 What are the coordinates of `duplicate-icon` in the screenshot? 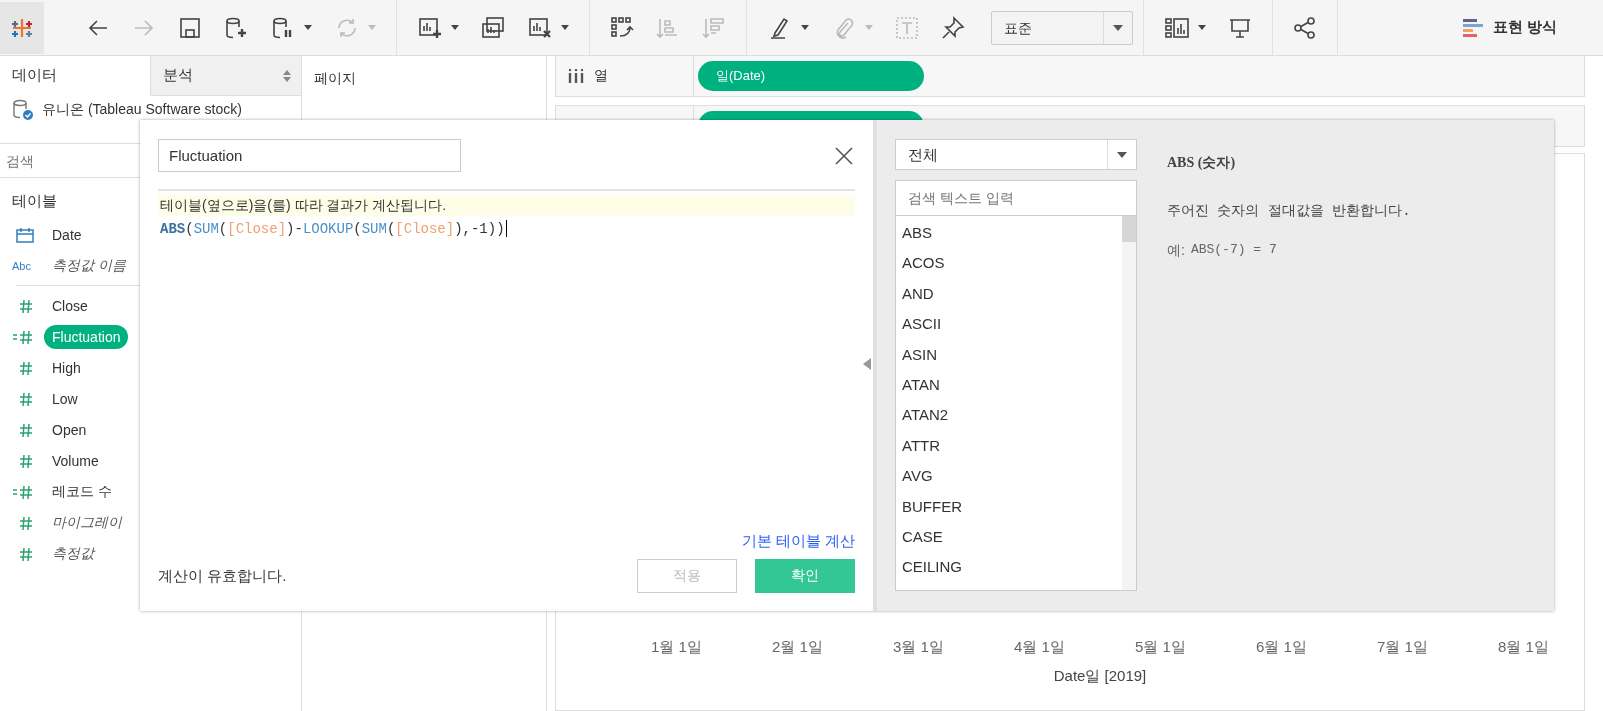 It's located at (493, 27).